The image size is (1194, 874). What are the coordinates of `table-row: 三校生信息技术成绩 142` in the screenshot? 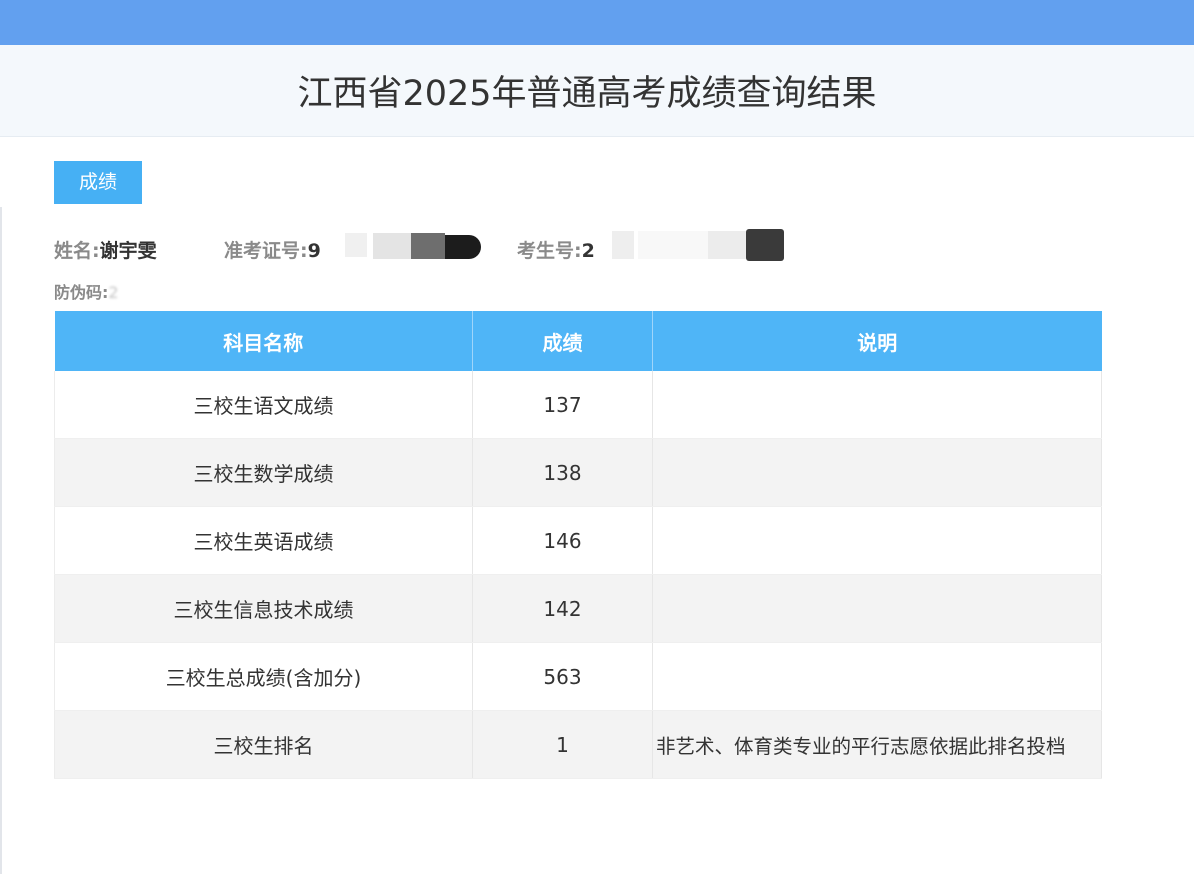 It's located at (578, 608).